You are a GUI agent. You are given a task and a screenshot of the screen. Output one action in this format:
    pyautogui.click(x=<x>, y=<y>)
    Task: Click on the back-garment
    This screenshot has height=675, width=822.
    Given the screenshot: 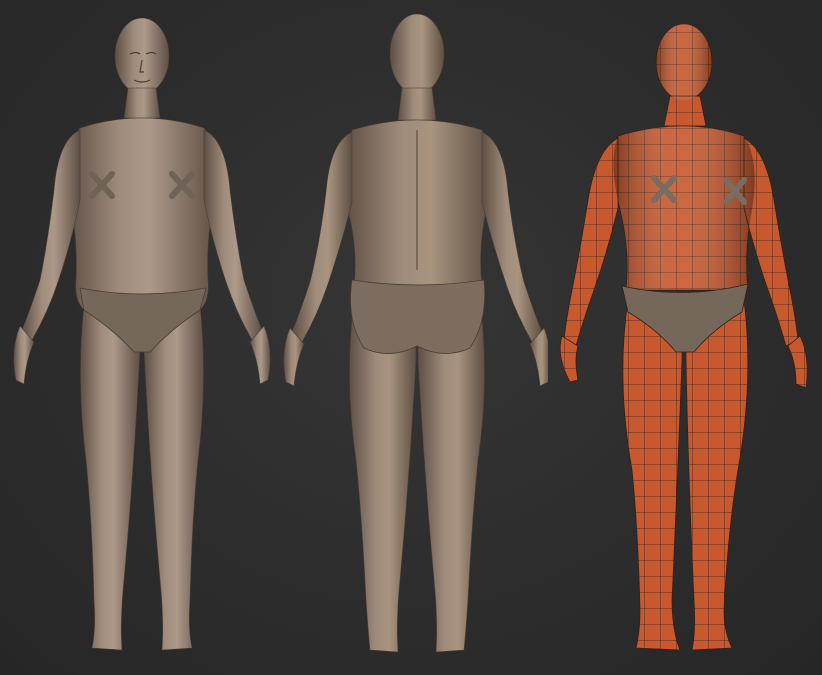 What is the action you would take?
    pyautogui.click(x=418, y=316)
    